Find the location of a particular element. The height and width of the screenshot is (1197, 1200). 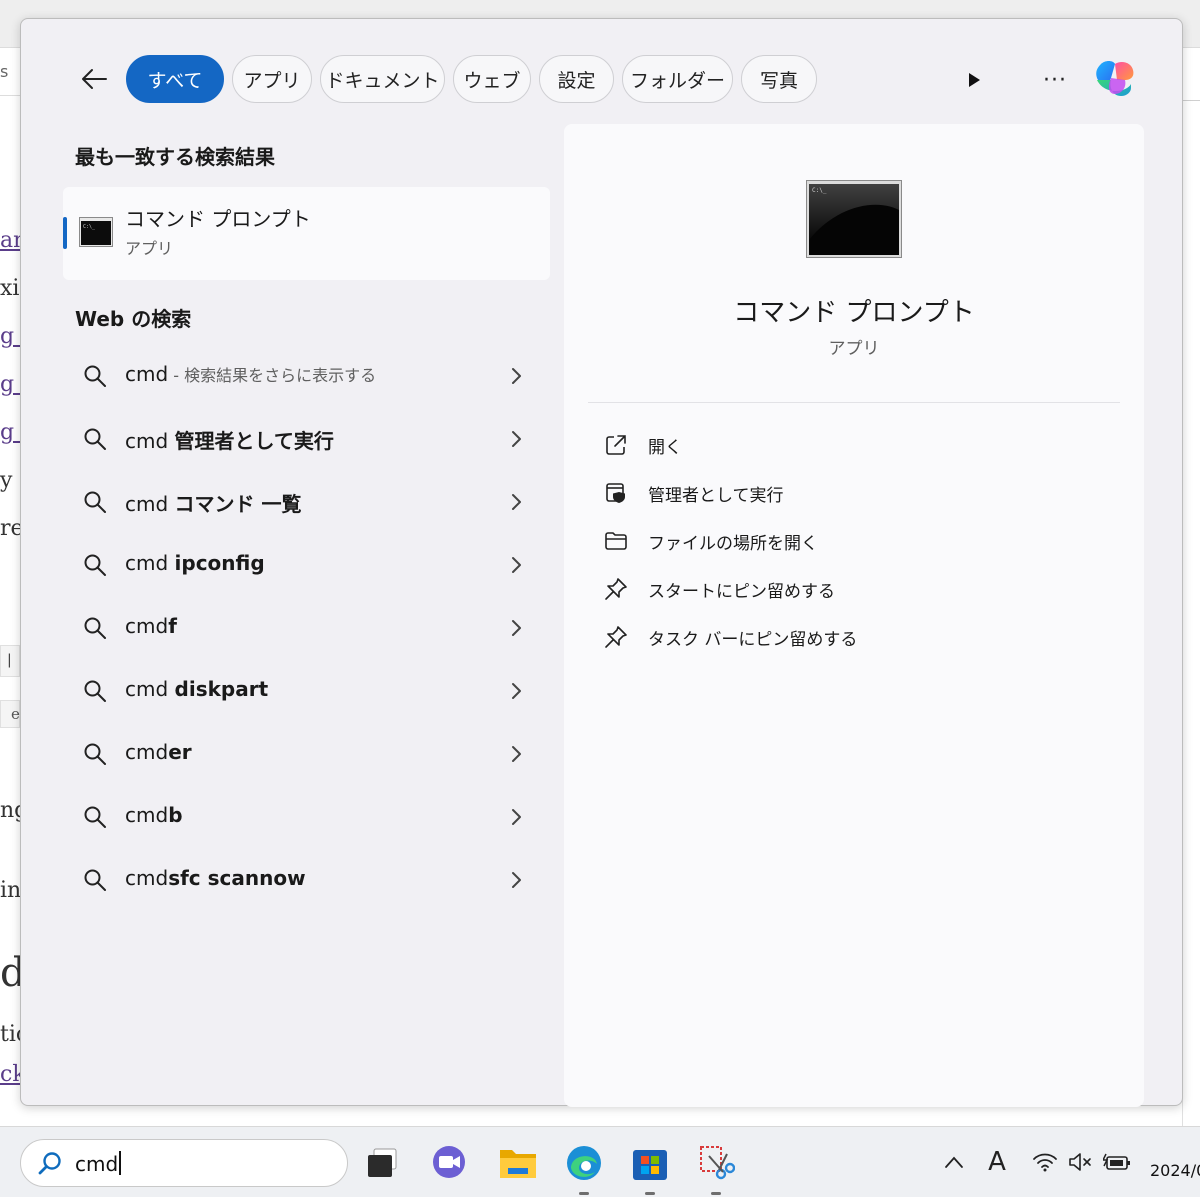

details-title: コマンド プロンプト is located at coordinates (854, 313).